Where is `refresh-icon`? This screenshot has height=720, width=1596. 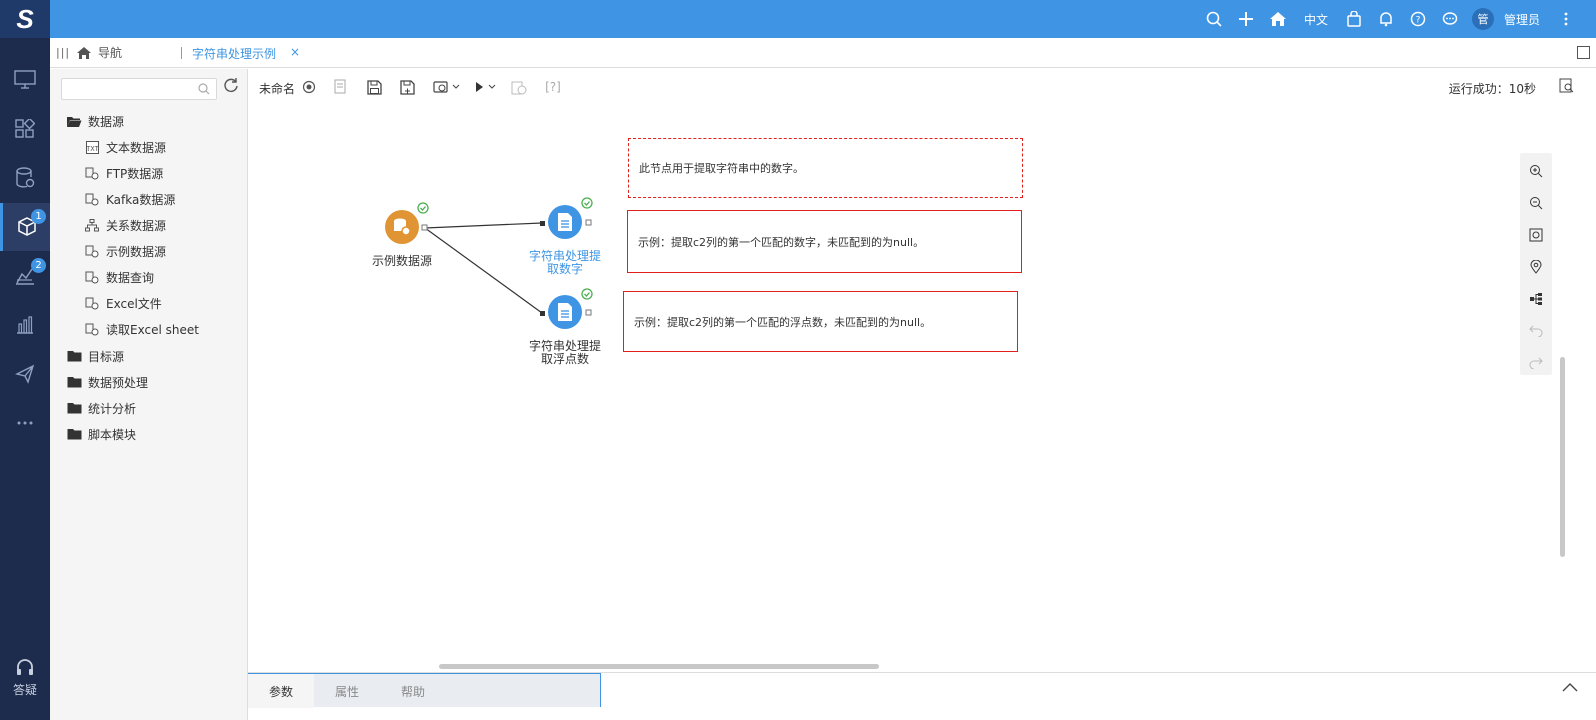 refresh-icon is located at coordinates (231, 86).